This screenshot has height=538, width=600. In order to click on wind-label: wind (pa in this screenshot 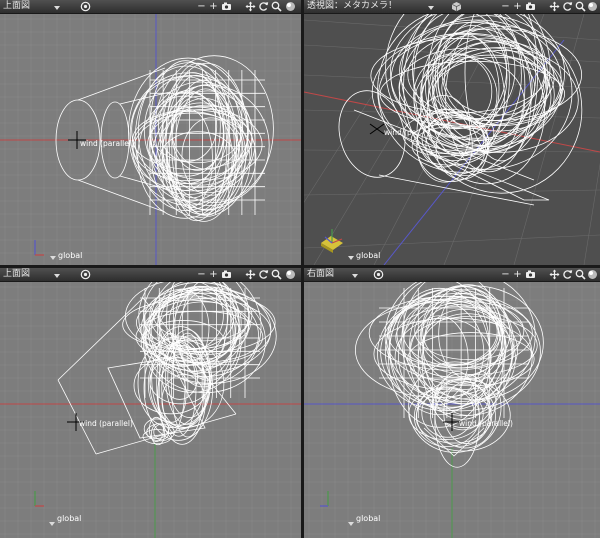, I will do `click(400, 132)`.